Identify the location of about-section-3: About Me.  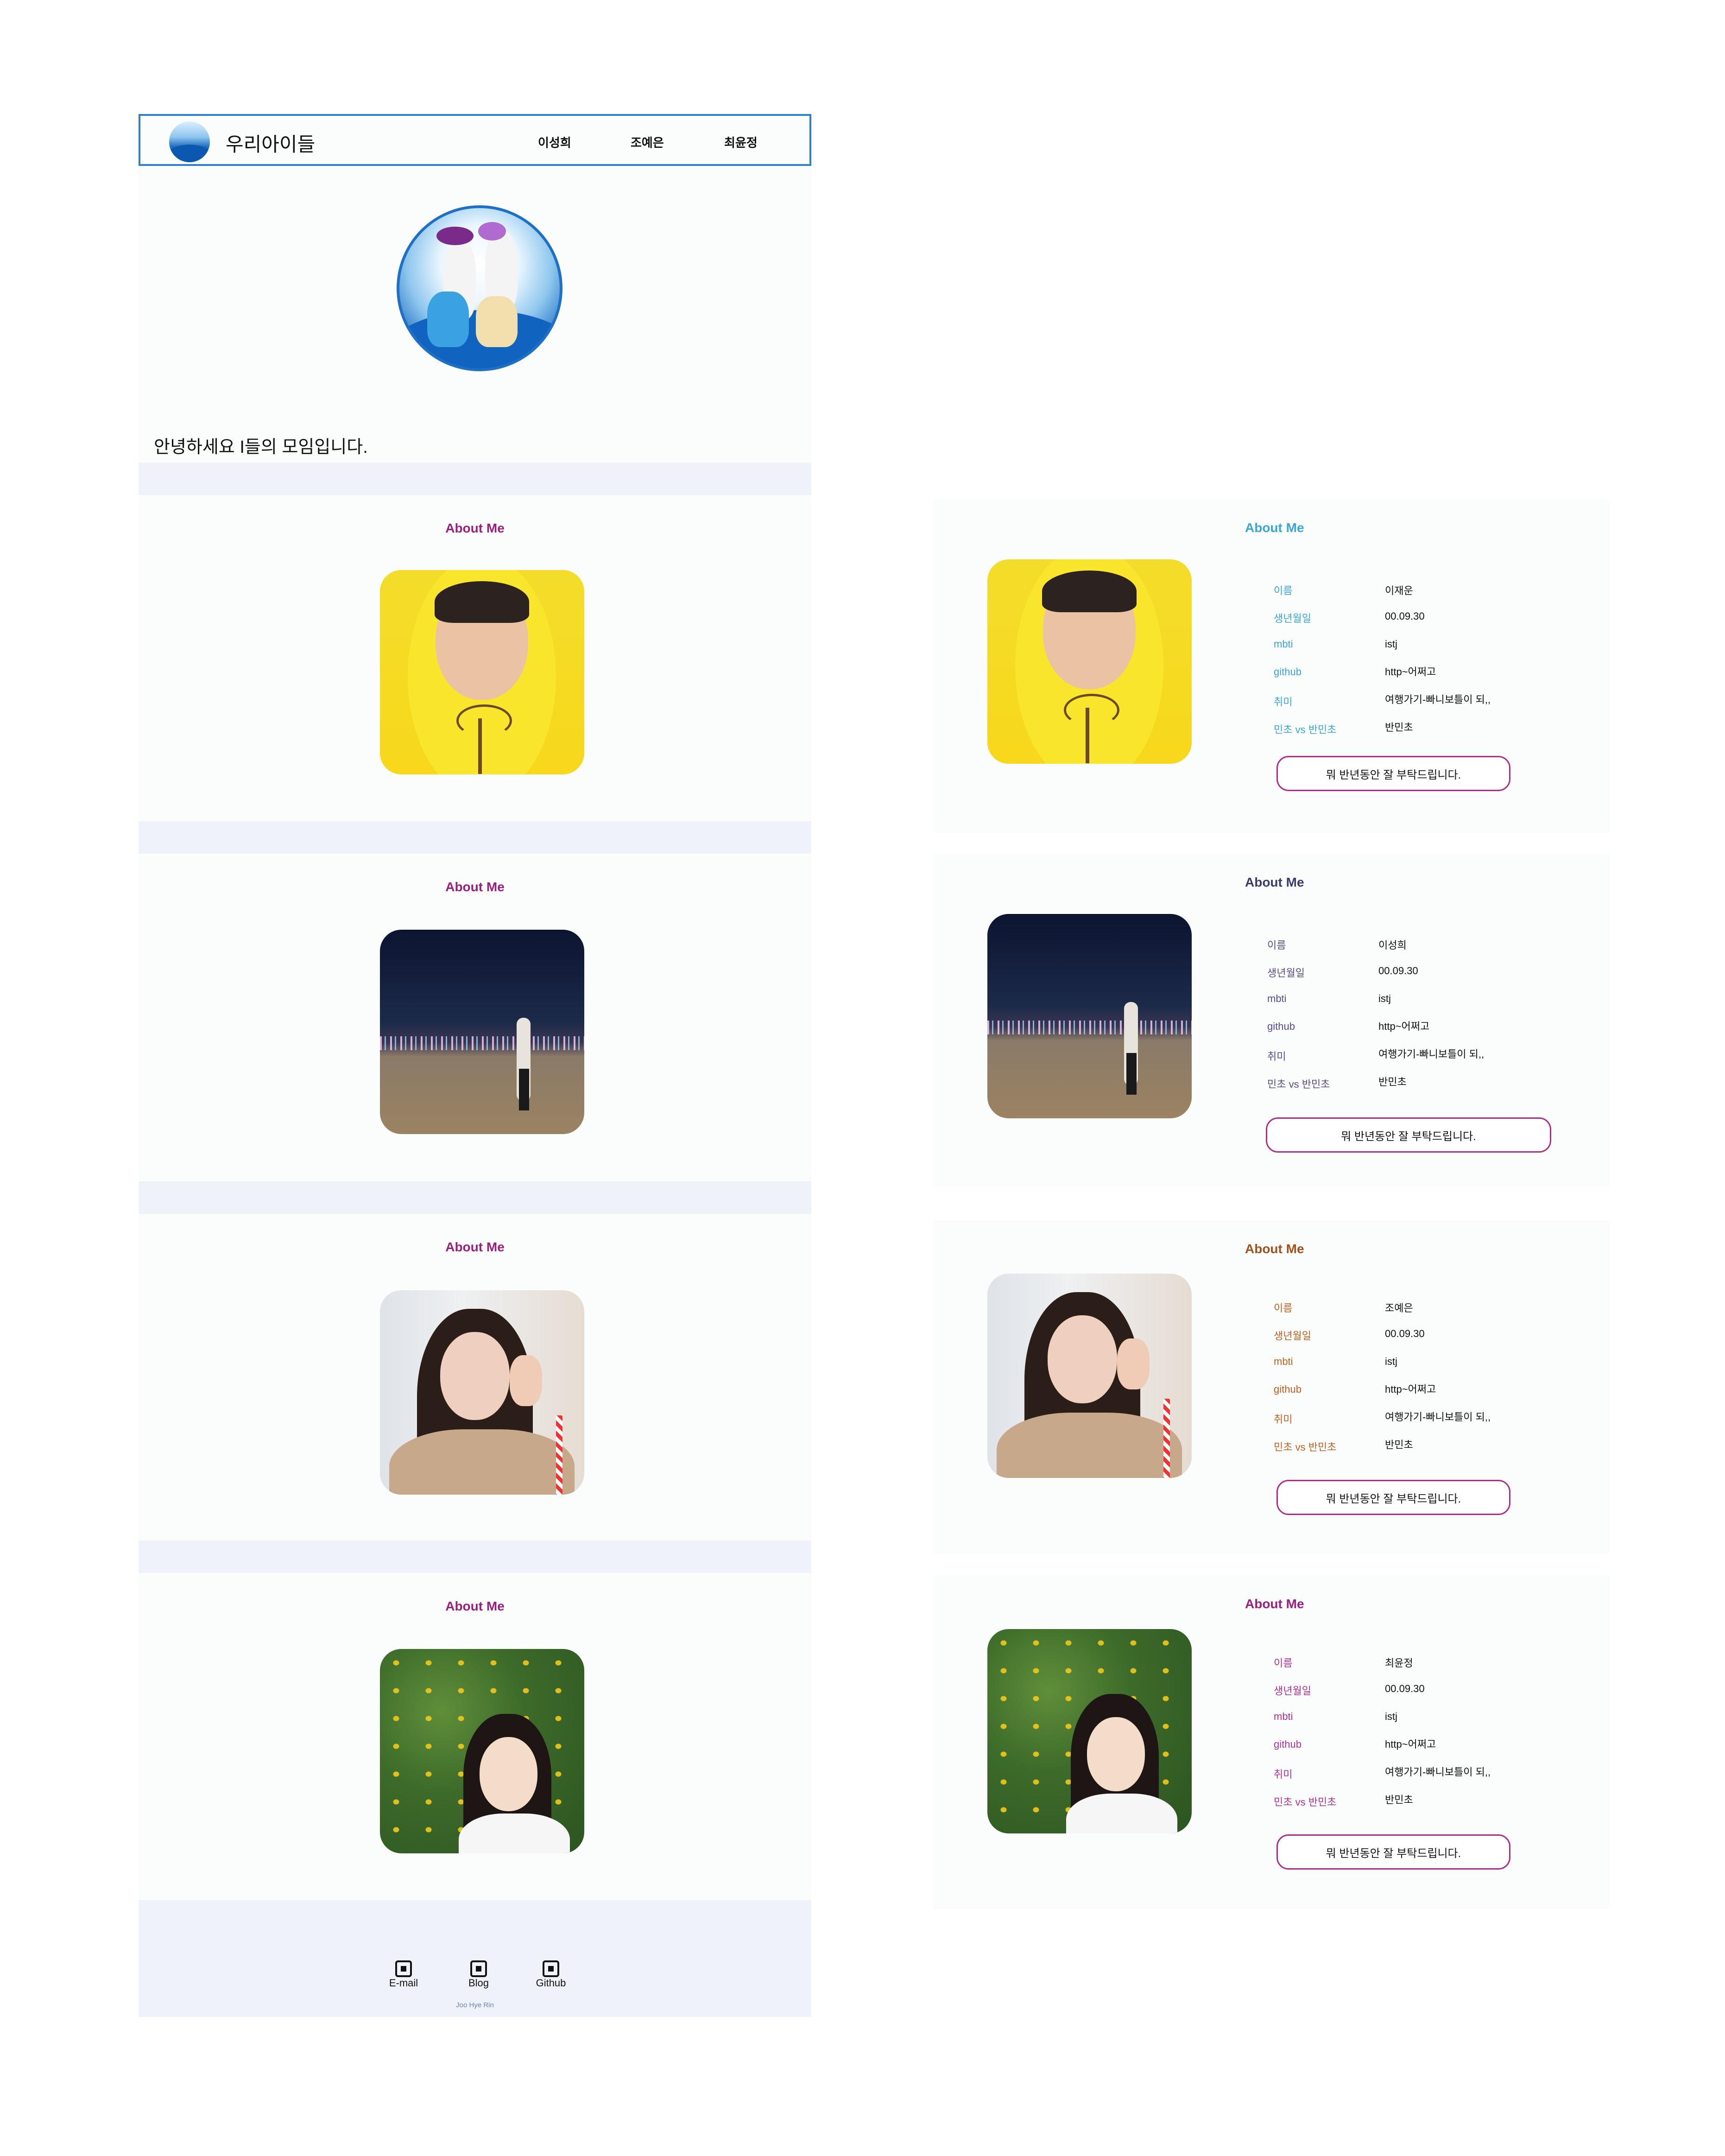
(475, 1378).